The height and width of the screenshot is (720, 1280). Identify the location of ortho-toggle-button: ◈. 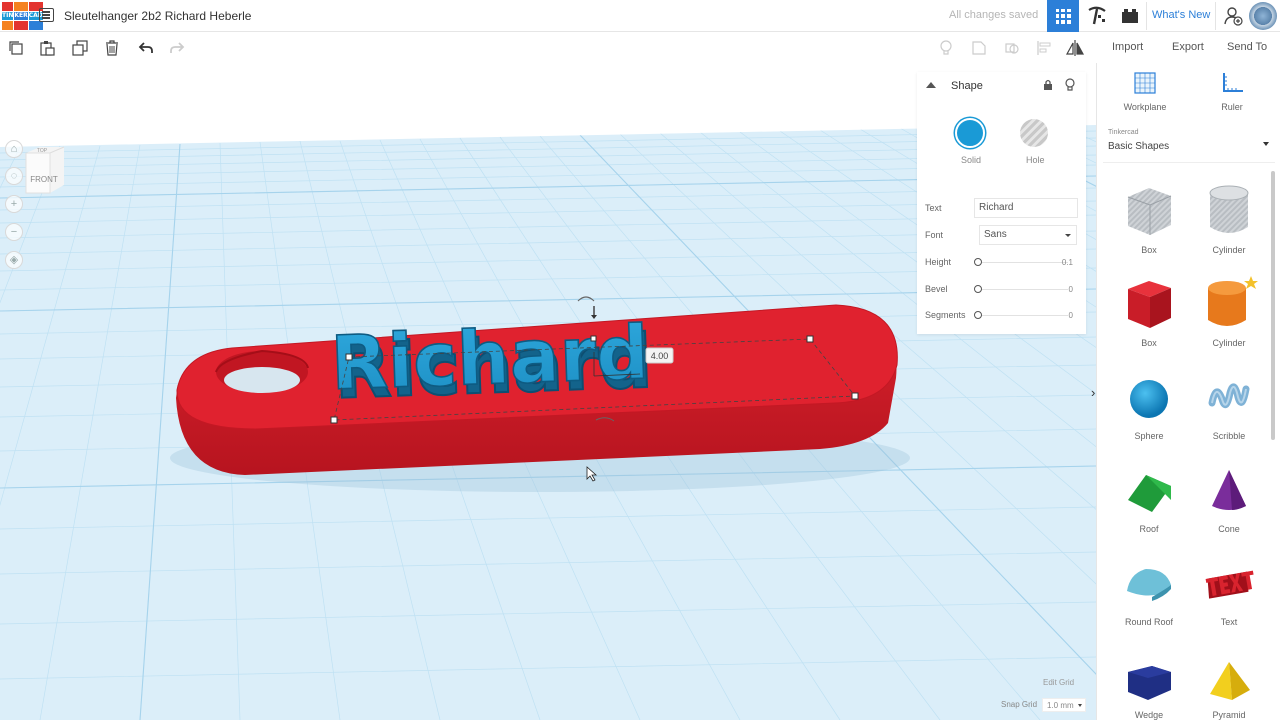
(14, 260).